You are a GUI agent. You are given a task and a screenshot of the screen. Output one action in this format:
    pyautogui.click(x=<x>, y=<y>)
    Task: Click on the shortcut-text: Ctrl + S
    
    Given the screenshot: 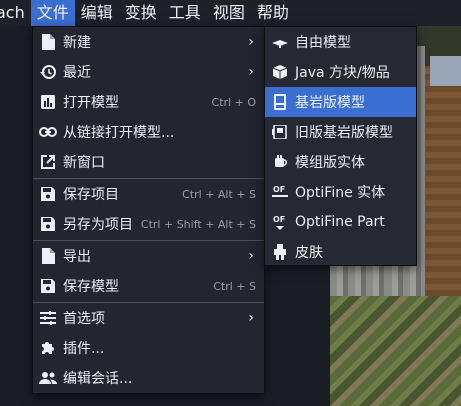 What is the action you would take?
    pyautogui.click(x=234, y=286)
    